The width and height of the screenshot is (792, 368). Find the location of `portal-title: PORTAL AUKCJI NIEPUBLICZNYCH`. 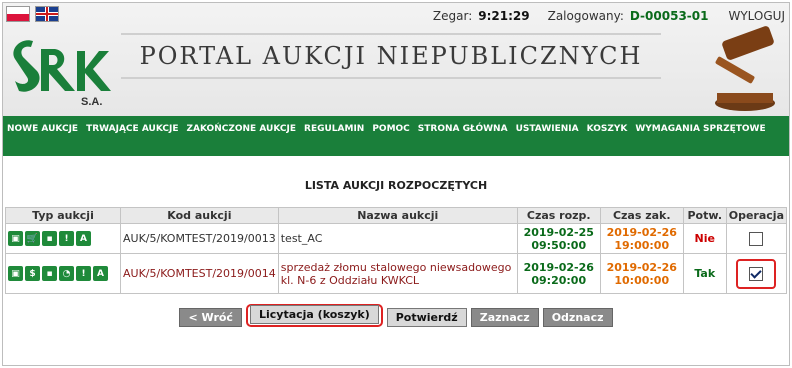

portal-title: PORTAL AUKCJI NIEPUBLICZNYCH is located at coordinates (391, 56).